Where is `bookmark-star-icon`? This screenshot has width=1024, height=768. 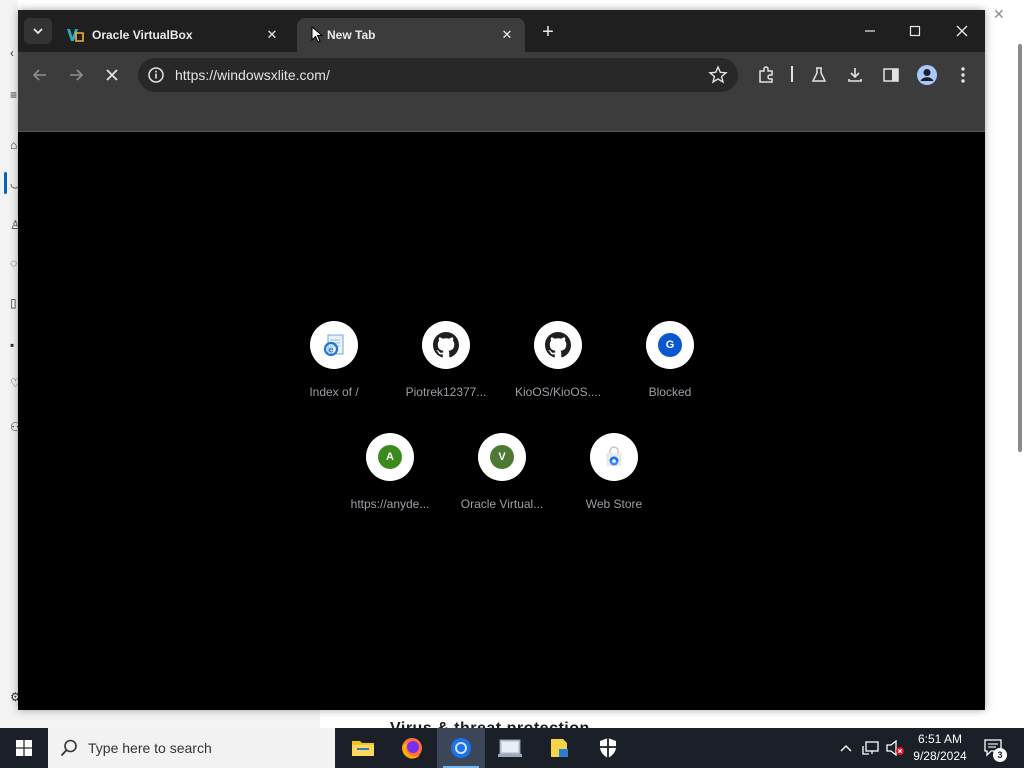
bookmark-star-icon is located at coordinates (718, 75).